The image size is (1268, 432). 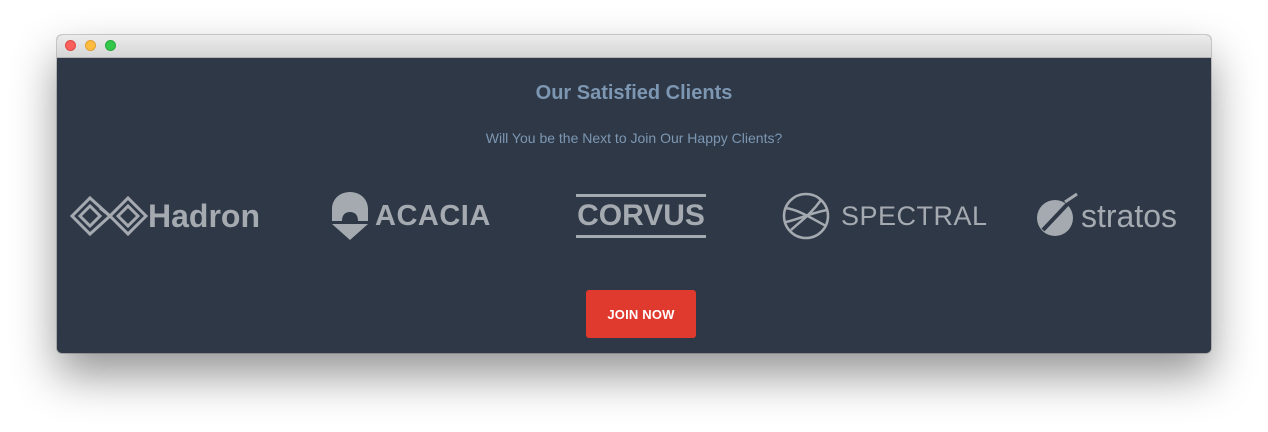 I want to click on stratos-logo-icon, so click(x=1058, y=214).